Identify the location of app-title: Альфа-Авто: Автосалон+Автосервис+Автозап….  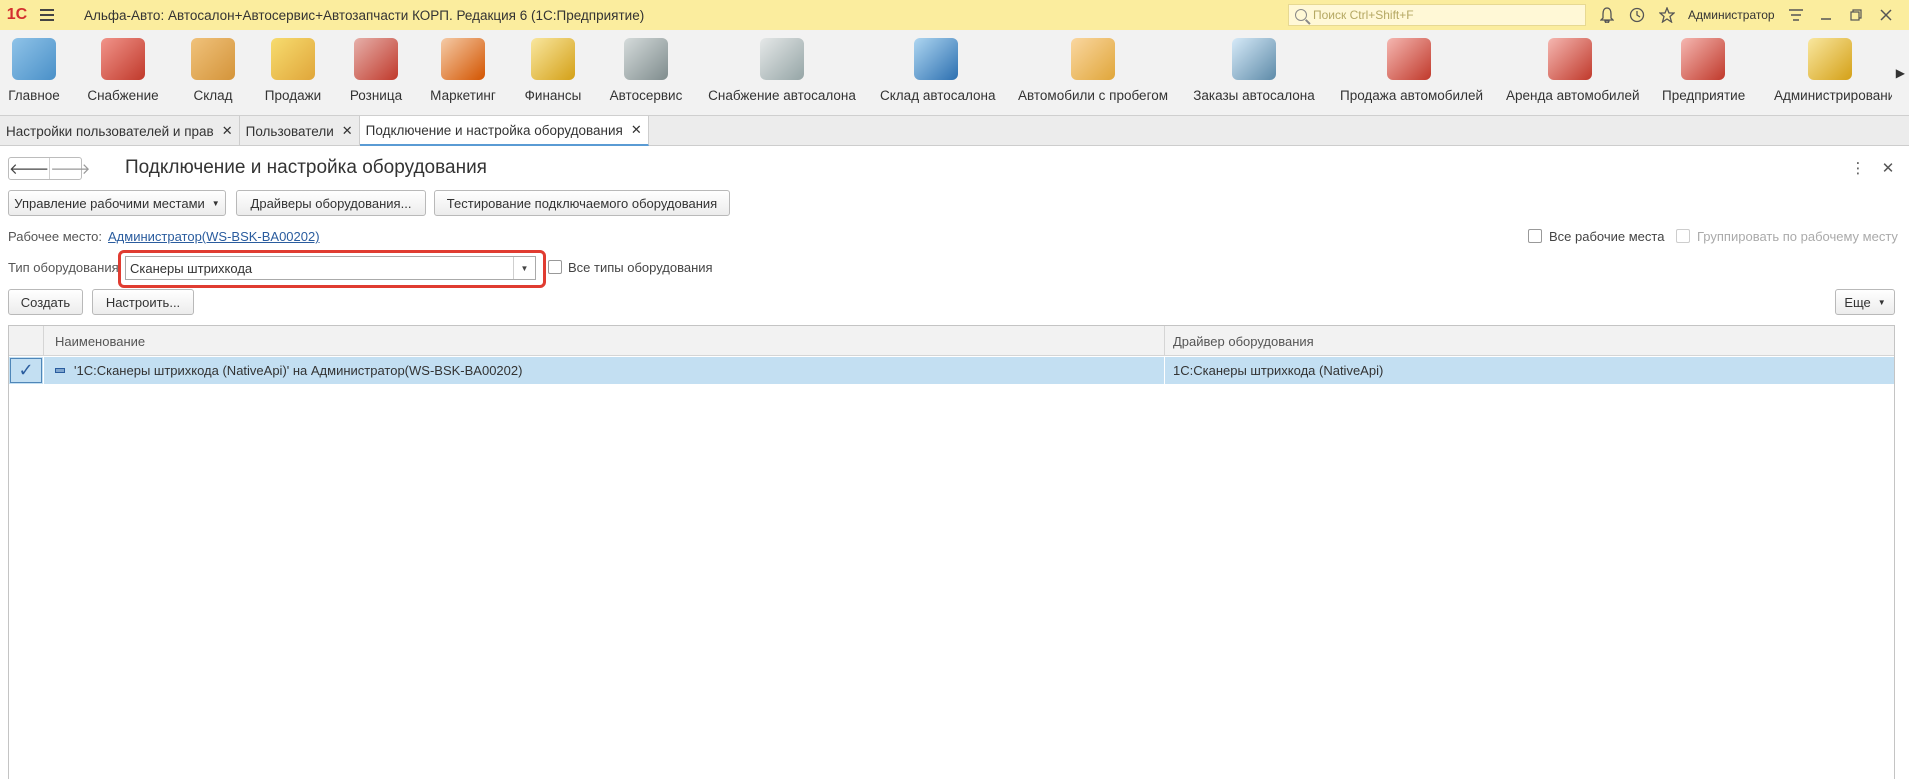
(364, 15).